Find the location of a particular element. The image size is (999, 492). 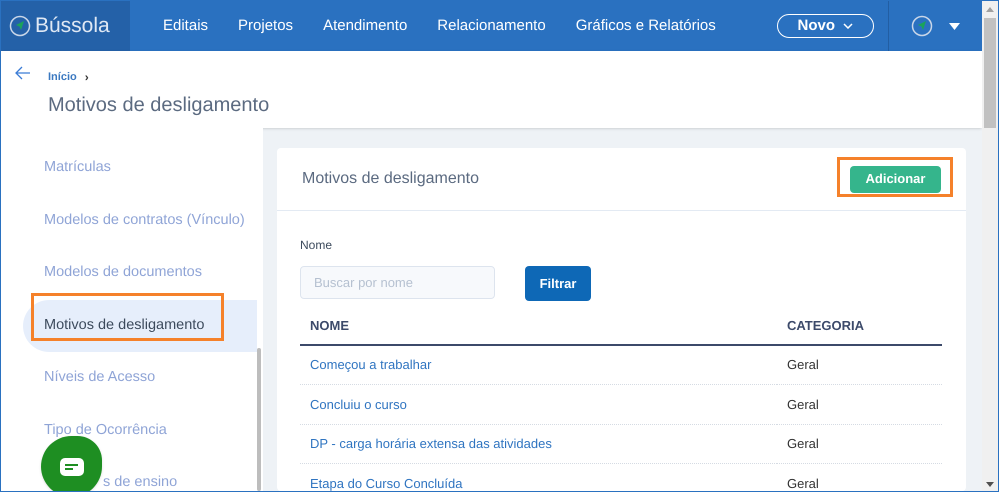

name-label: Nome is located at coordinates (316, 245).